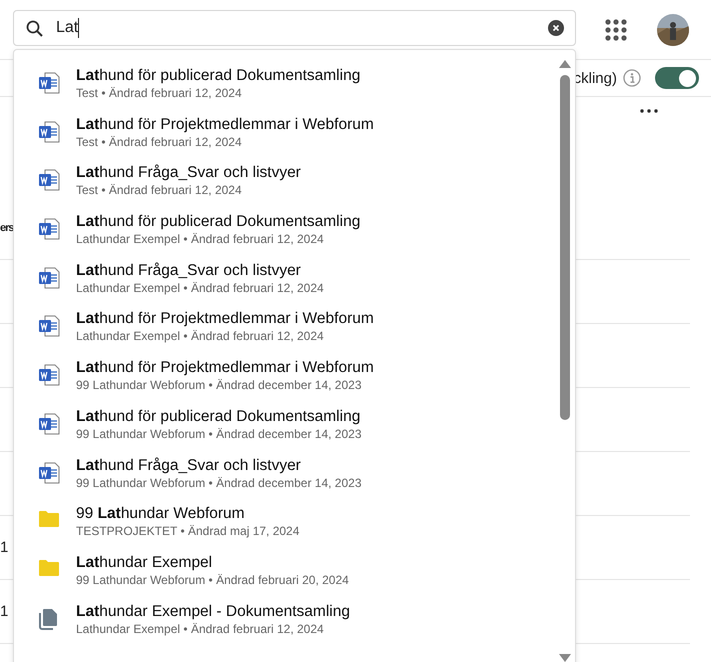 This screenshot has height=662, width=711. Describe the element at coordinates (556, 28) in the screenshot. I see `clear-icon` at that location.